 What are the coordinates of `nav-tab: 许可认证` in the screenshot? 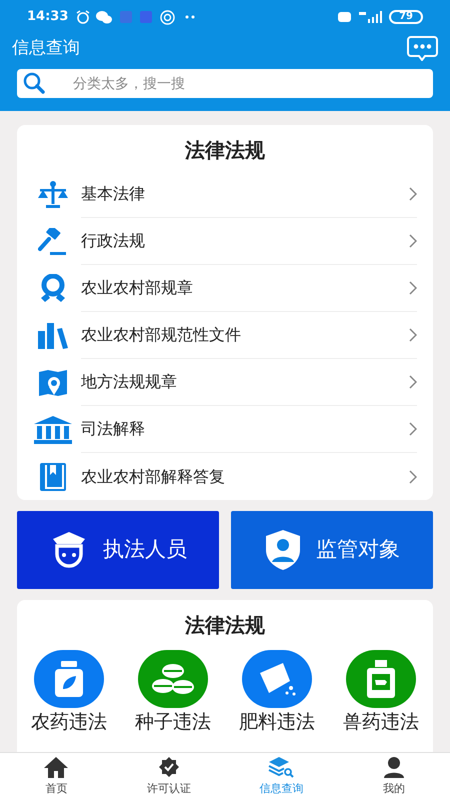 It's located at (168, 776).